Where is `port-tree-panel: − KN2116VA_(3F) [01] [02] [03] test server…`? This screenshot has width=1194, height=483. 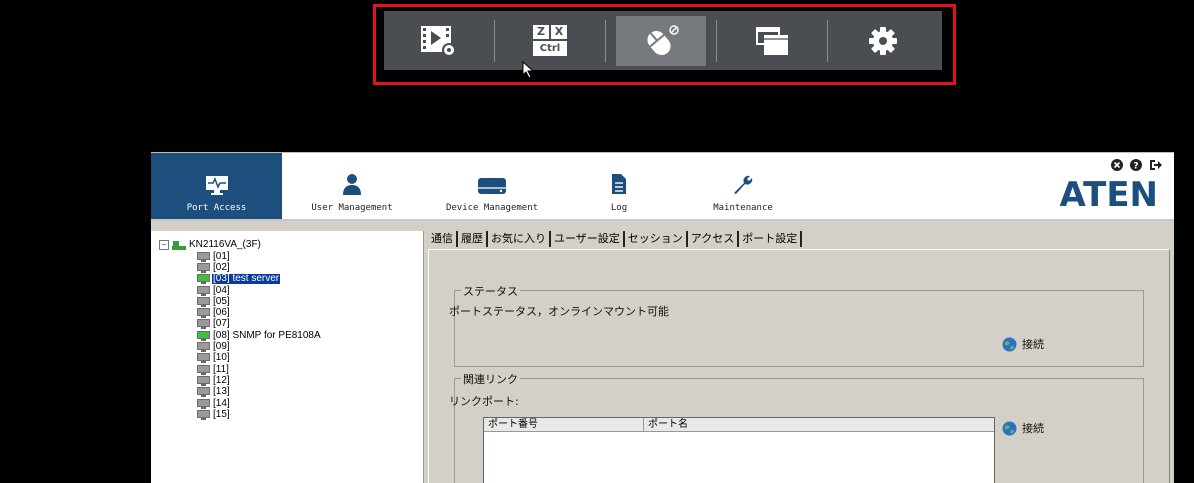 port-tree-panel: − KN2116VA_(3F) [01] [02] [03] test server… is located at coordinates (287, 357).